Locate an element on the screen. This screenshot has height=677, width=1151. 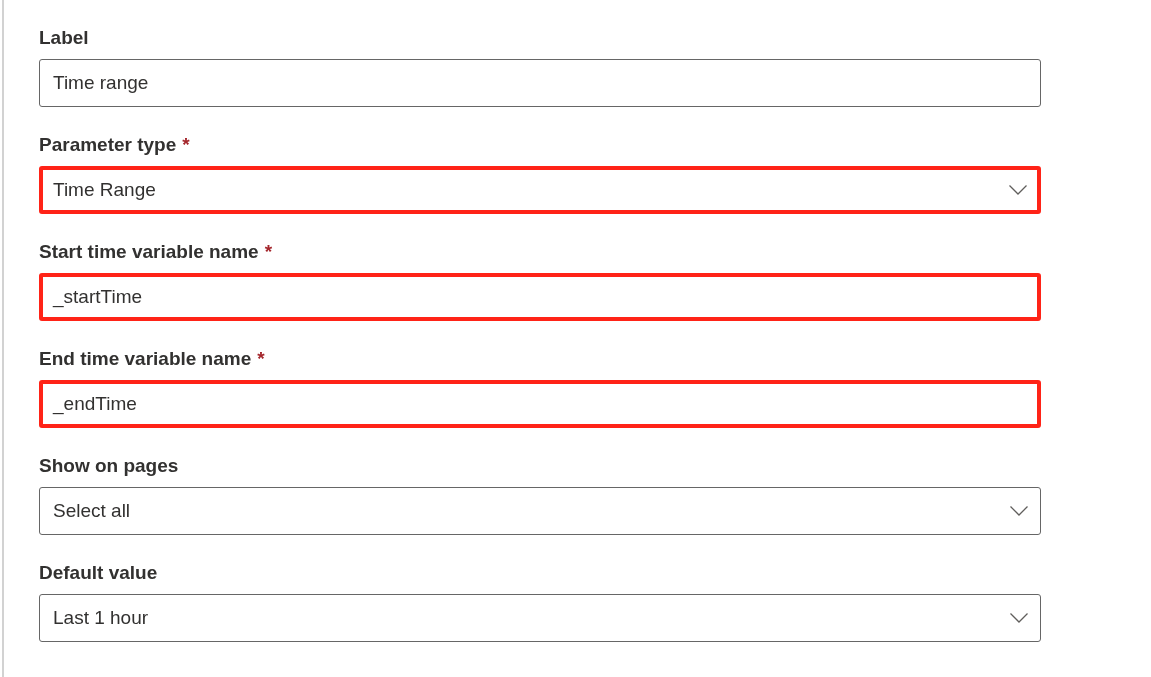
field-label: Default value is located at coordinates (98, 573).